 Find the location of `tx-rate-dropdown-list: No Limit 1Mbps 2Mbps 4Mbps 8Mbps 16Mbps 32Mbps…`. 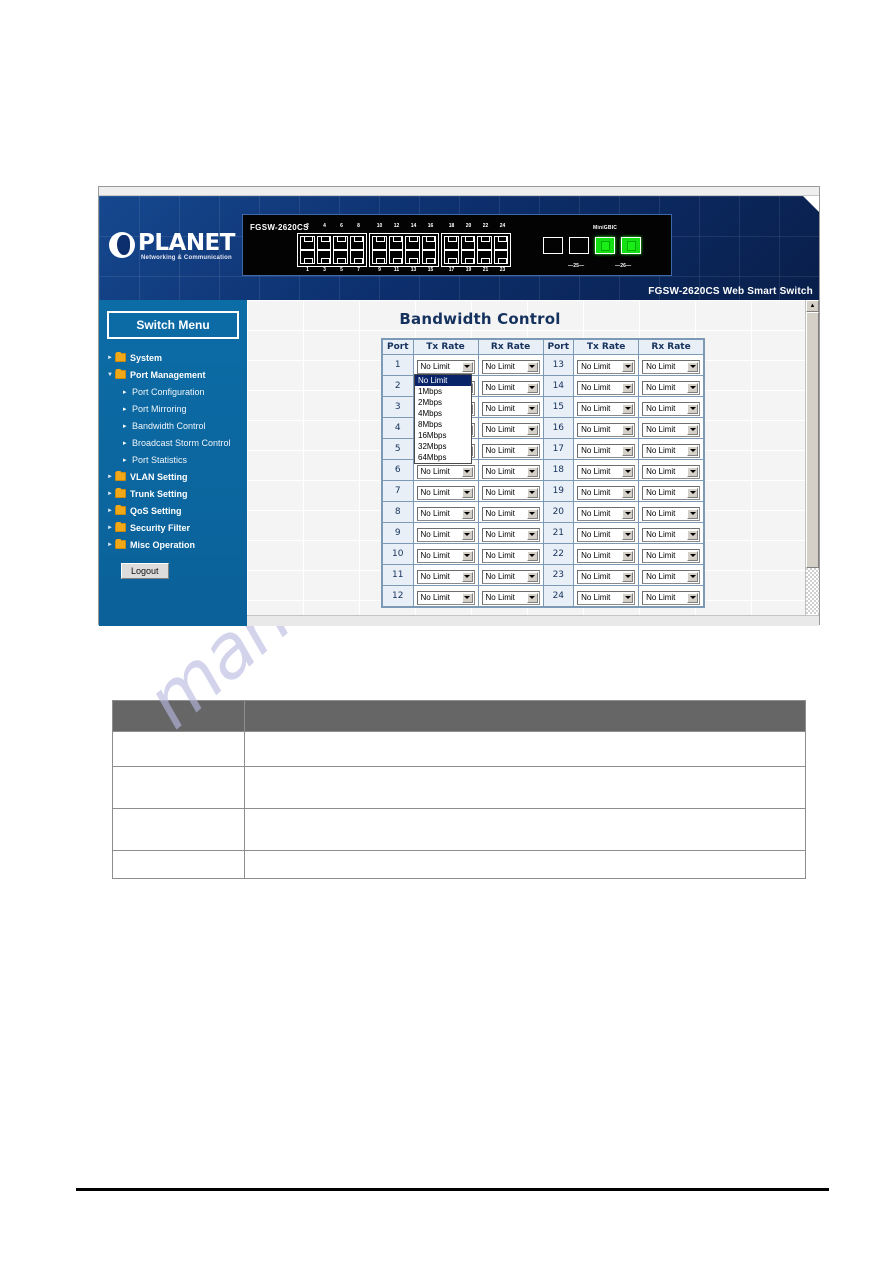

tx-rate-dropdown-list: No Limit 1Mbps 2Mbps 4Mbps 8Mbps 16Mbps 32Mbps… is located at coordinates (443, 419).